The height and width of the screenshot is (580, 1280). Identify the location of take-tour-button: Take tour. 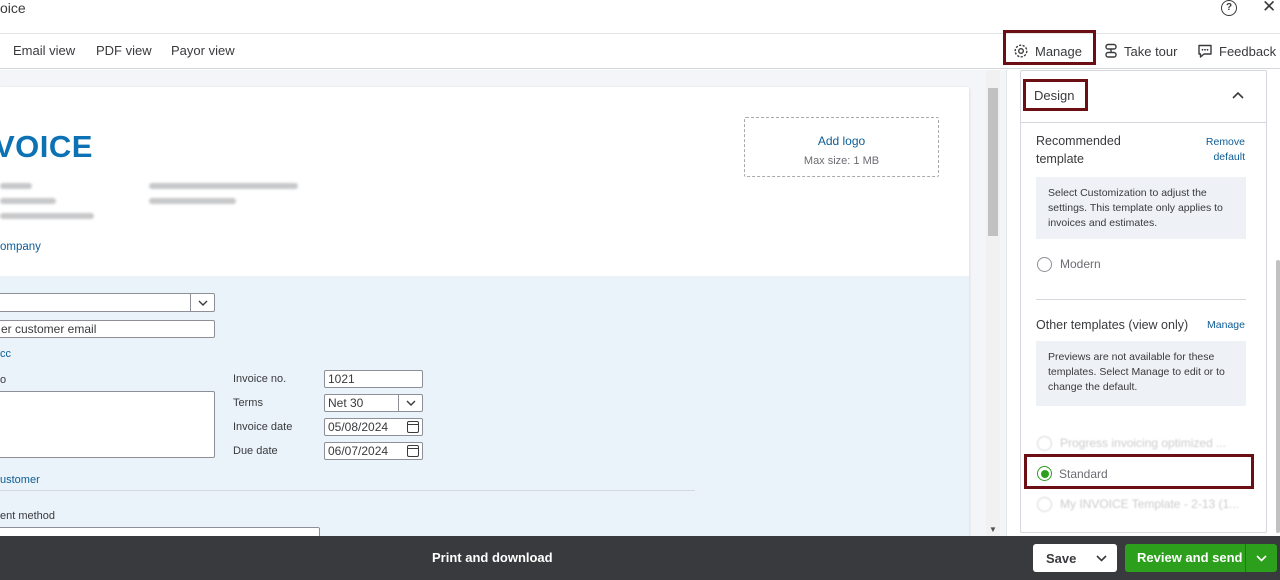
(1140, 51).